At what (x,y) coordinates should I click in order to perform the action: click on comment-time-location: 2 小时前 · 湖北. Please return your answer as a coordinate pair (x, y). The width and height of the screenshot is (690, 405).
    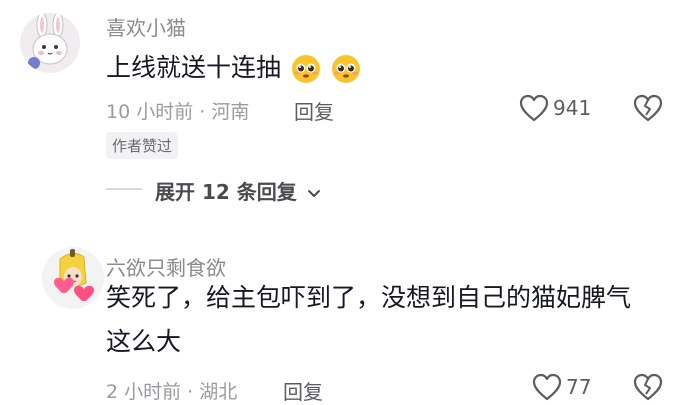
    Looking at the image, I should click on (172, 392).